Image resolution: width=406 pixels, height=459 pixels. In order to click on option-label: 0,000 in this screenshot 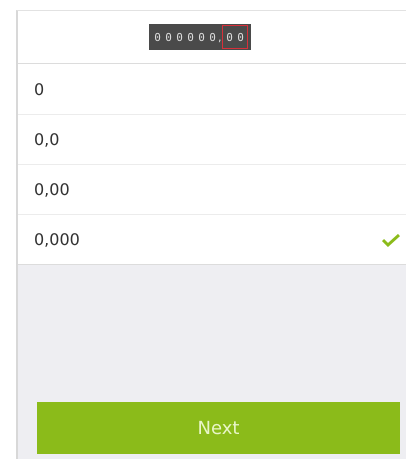, I will do `click(57, 239)`.